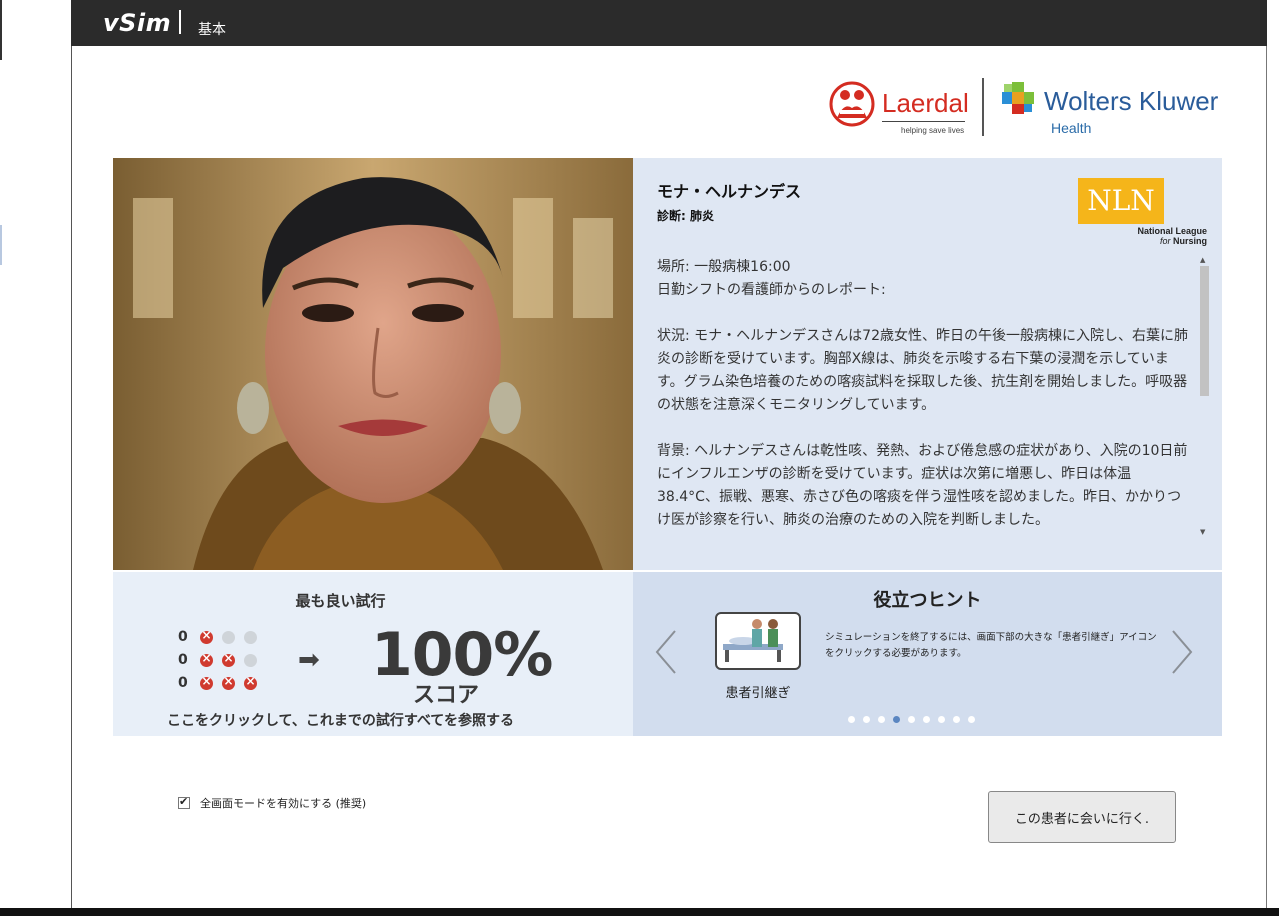  Describe the element at coordinates (1183, 652) in the screenshot. I see `chevron-right-icon` at that location.